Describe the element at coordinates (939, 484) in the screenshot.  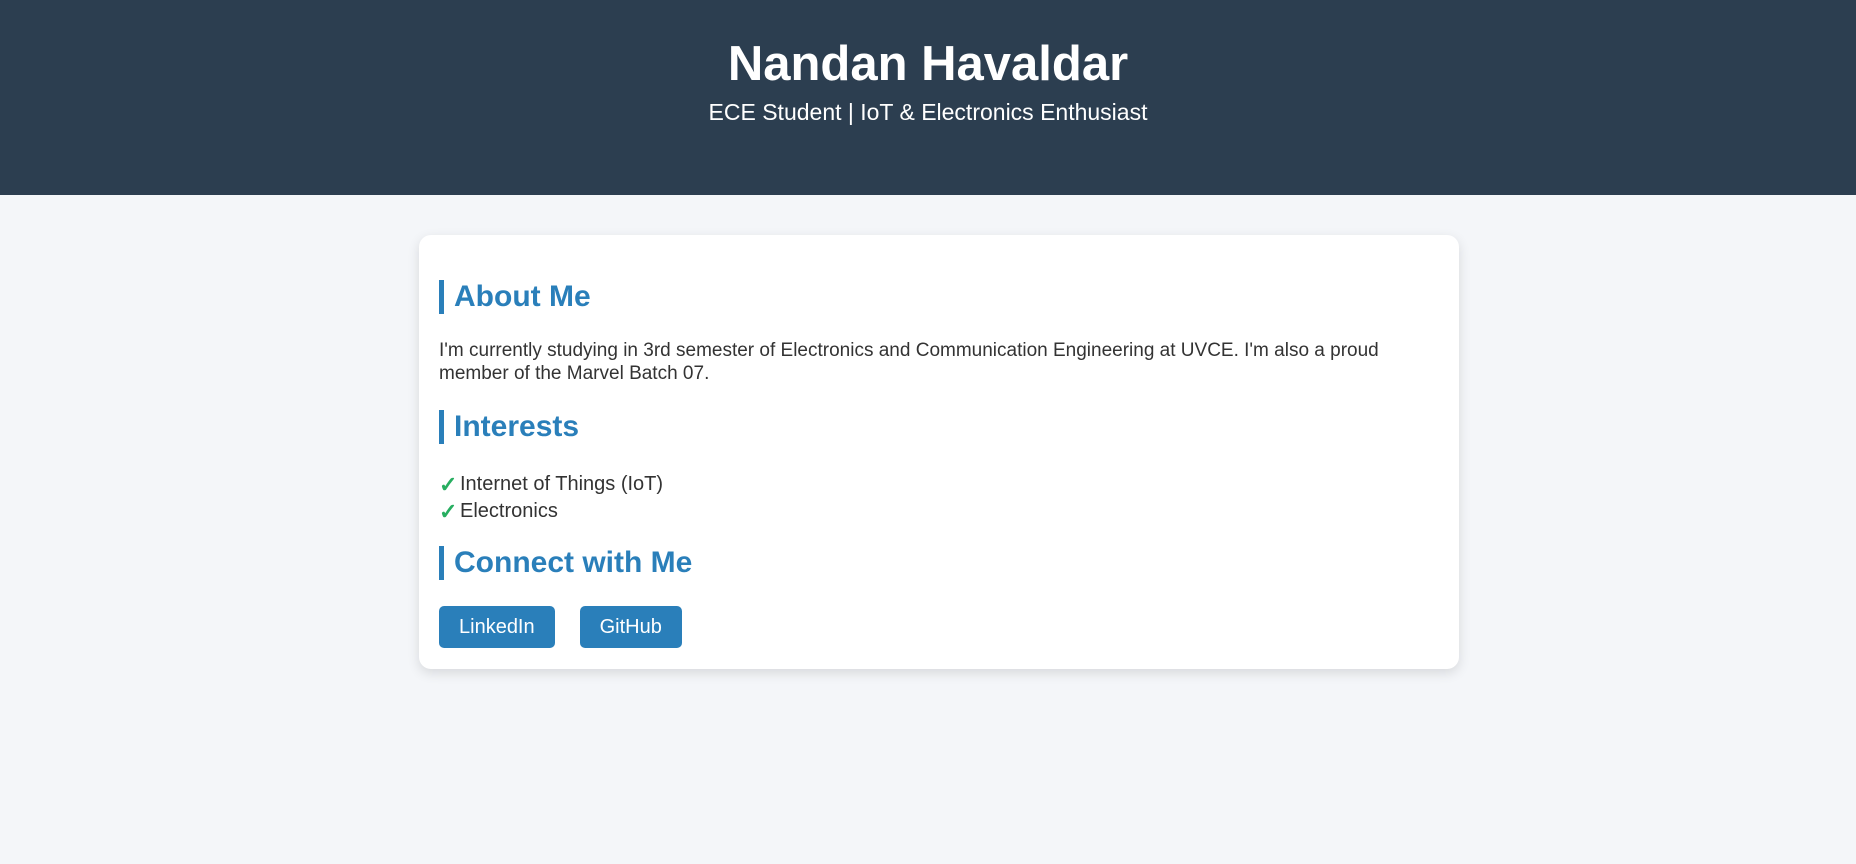
I see `interest-item: ✓ Internet of Things (IoT)` at that location.